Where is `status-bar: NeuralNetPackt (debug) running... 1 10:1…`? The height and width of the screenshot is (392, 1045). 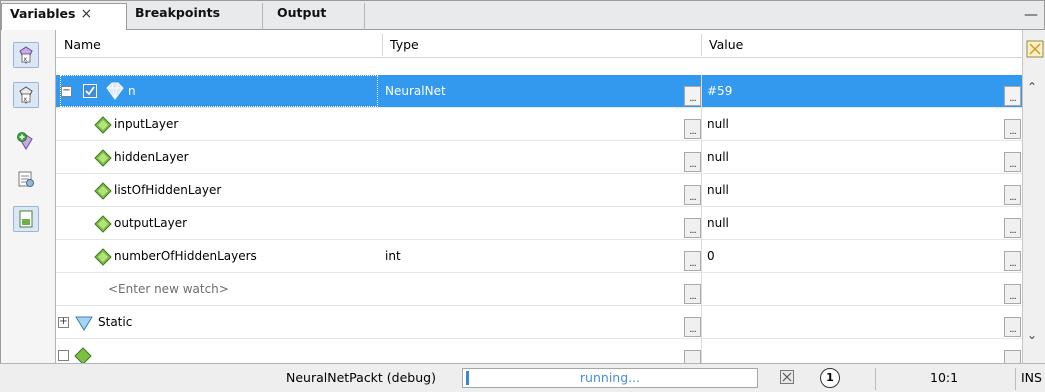 status-bar: NeuralNetPackt (debug) running... 1 10:1… is located at coordinates (522, 377).